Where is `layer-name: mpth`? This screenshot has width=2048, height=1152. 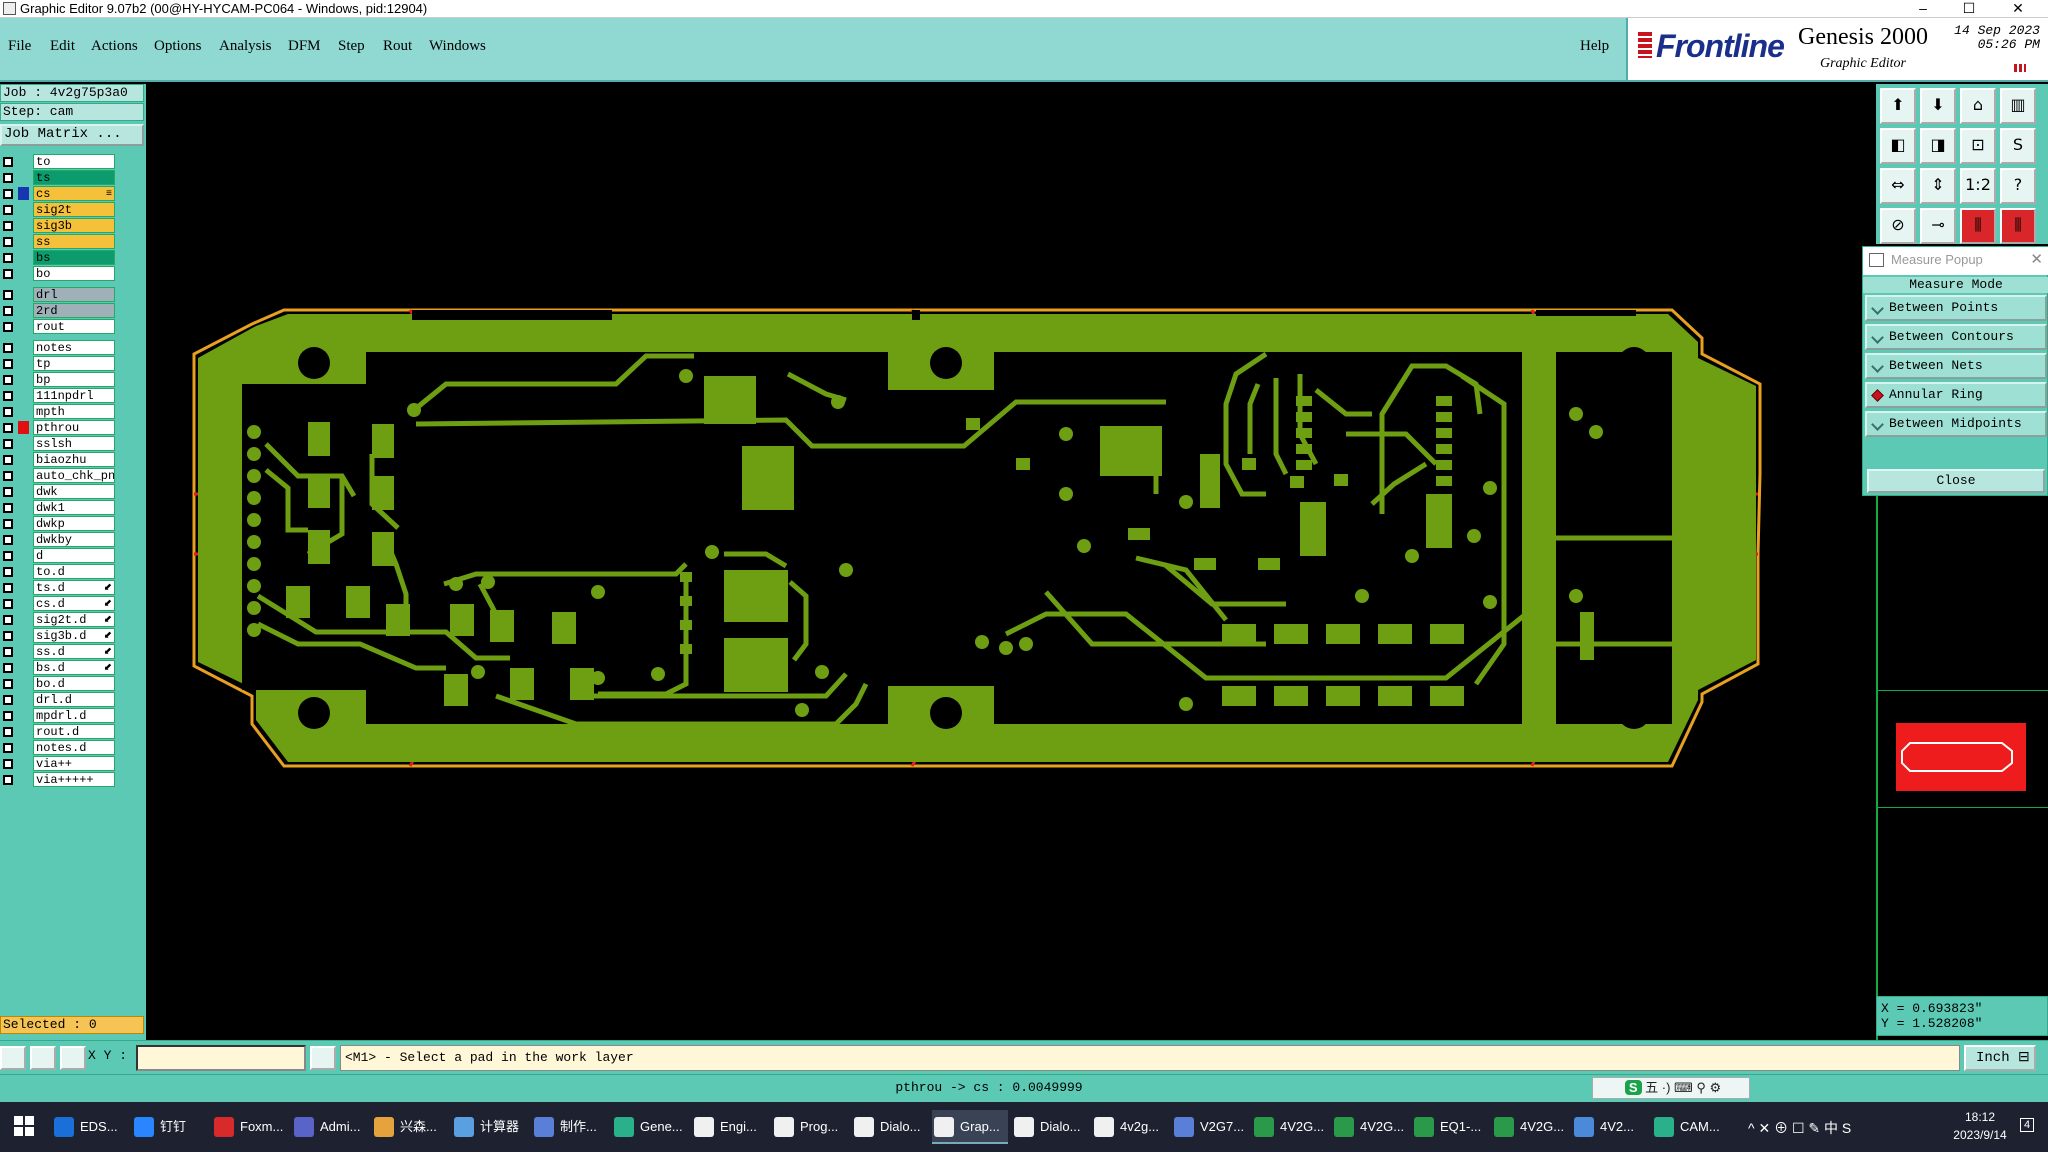 layer-name: mpth is located at coordinates (74, 411).